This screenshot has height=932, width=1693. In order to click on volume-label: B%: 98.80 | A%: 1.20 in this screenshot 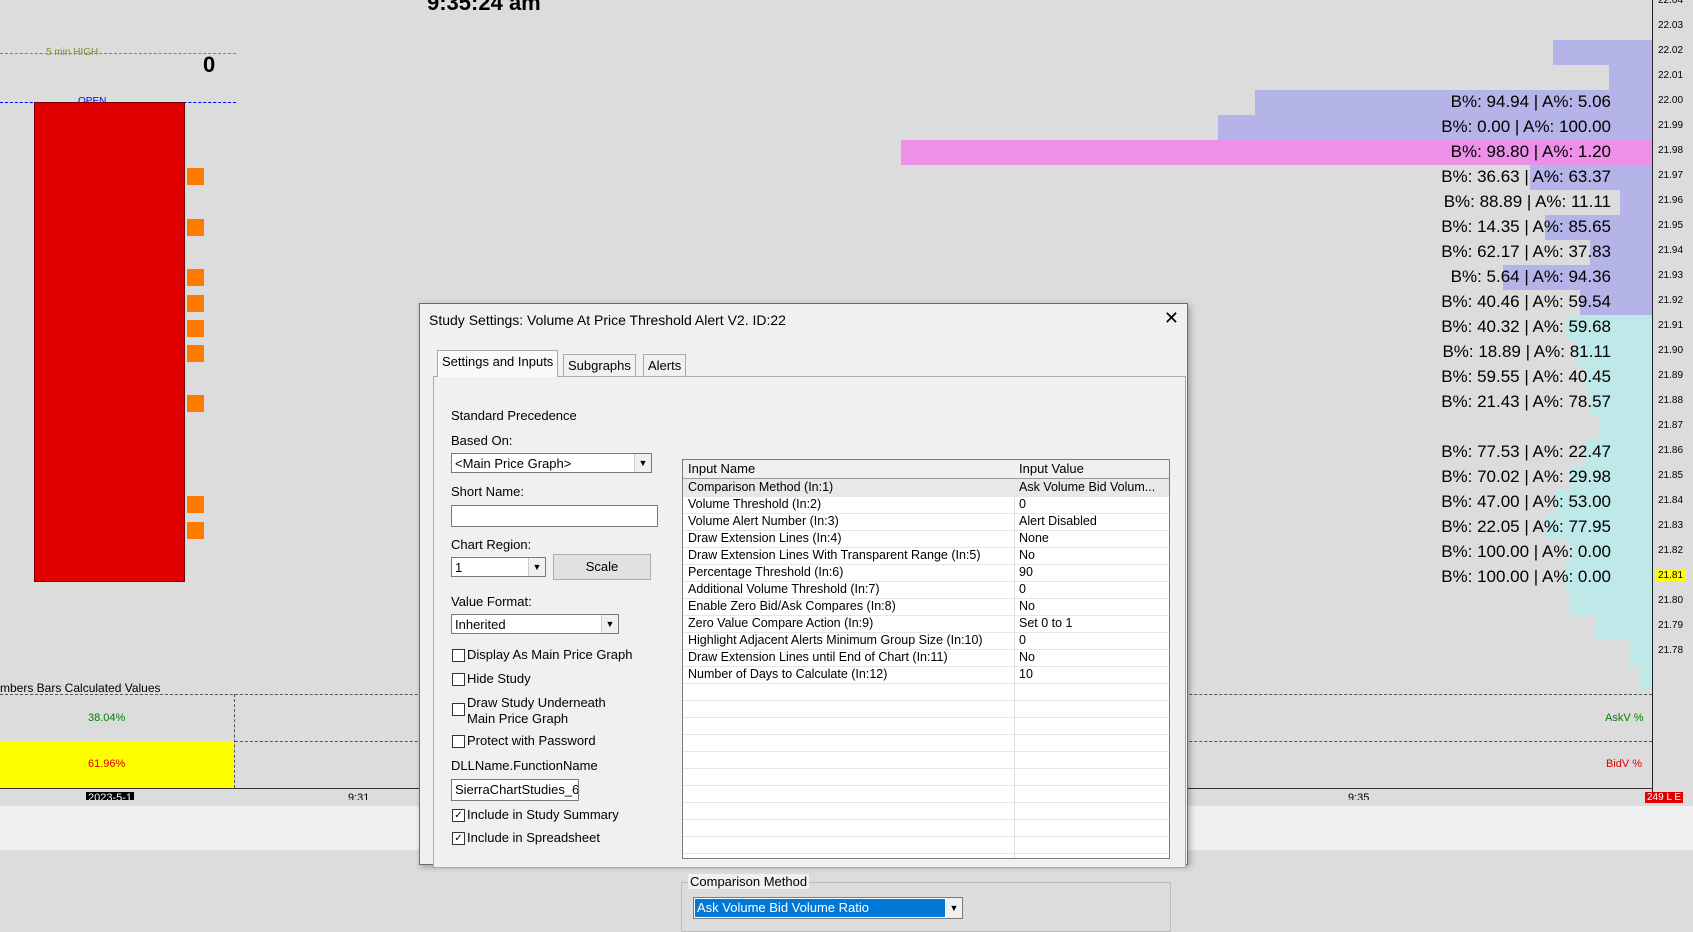, I will do `click(1530, 151)`.